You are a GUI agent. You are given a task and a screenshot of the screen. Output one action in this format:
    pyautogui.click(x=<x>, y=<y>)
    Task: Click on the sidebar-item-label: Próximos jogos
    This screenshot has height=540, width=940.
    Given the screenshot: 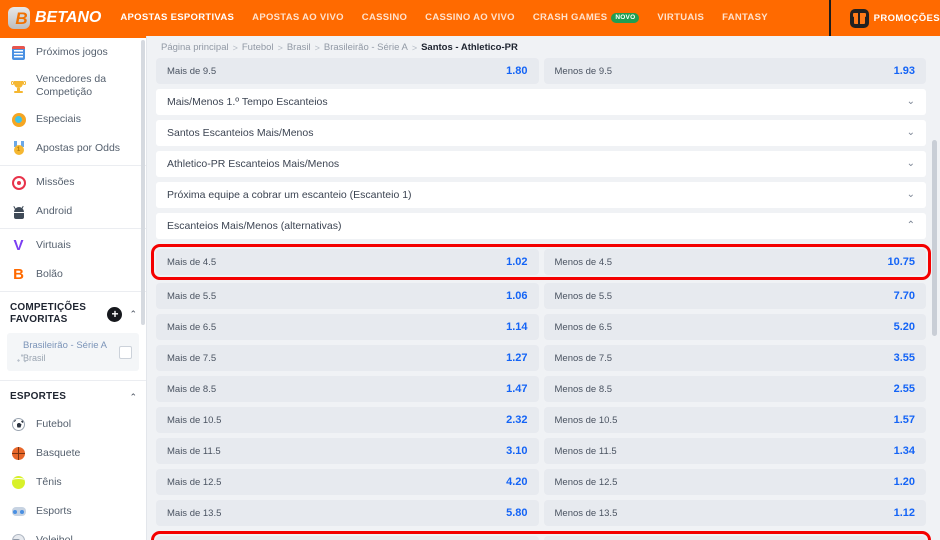 What is the action you would take?
    pyautogui.click(x=72, y=52)
    